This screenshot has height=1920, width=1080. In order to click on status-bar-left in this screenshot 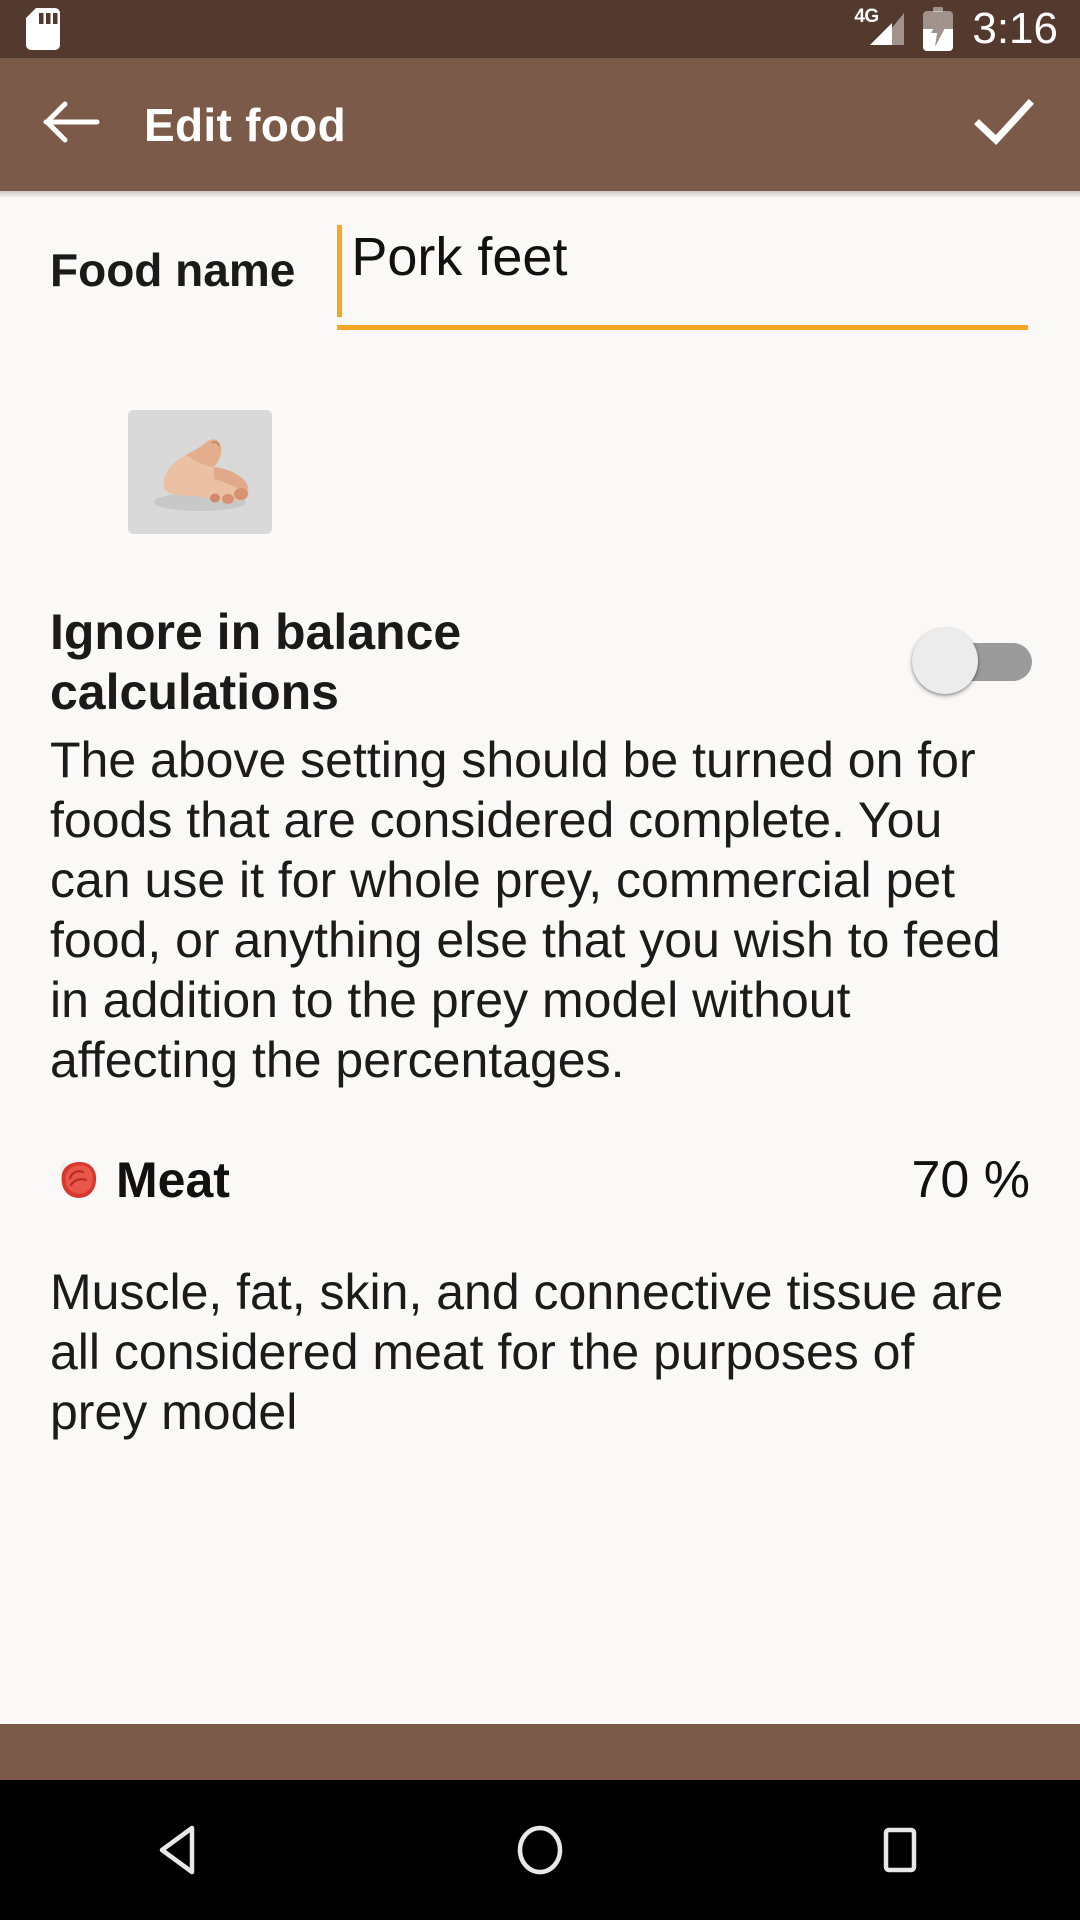, I will do `click(43, 29)`.